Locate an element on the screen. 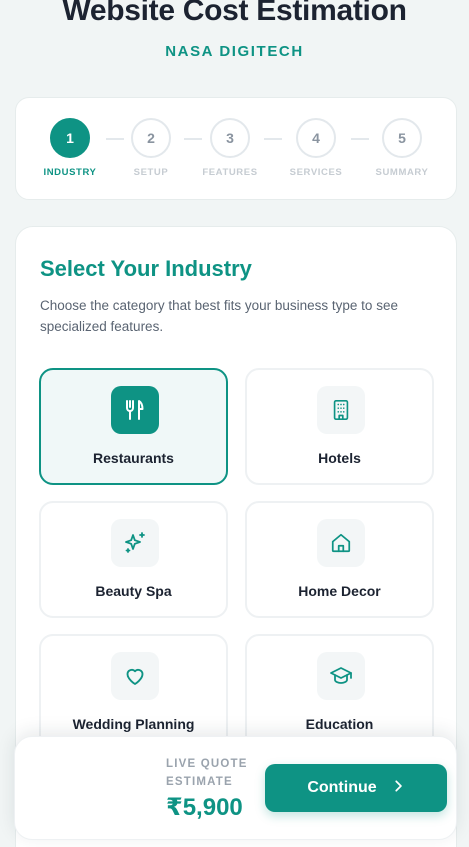 The width and height of the screenshot is (469, 847). step-number: 1 is located at coordinates (70, 138).